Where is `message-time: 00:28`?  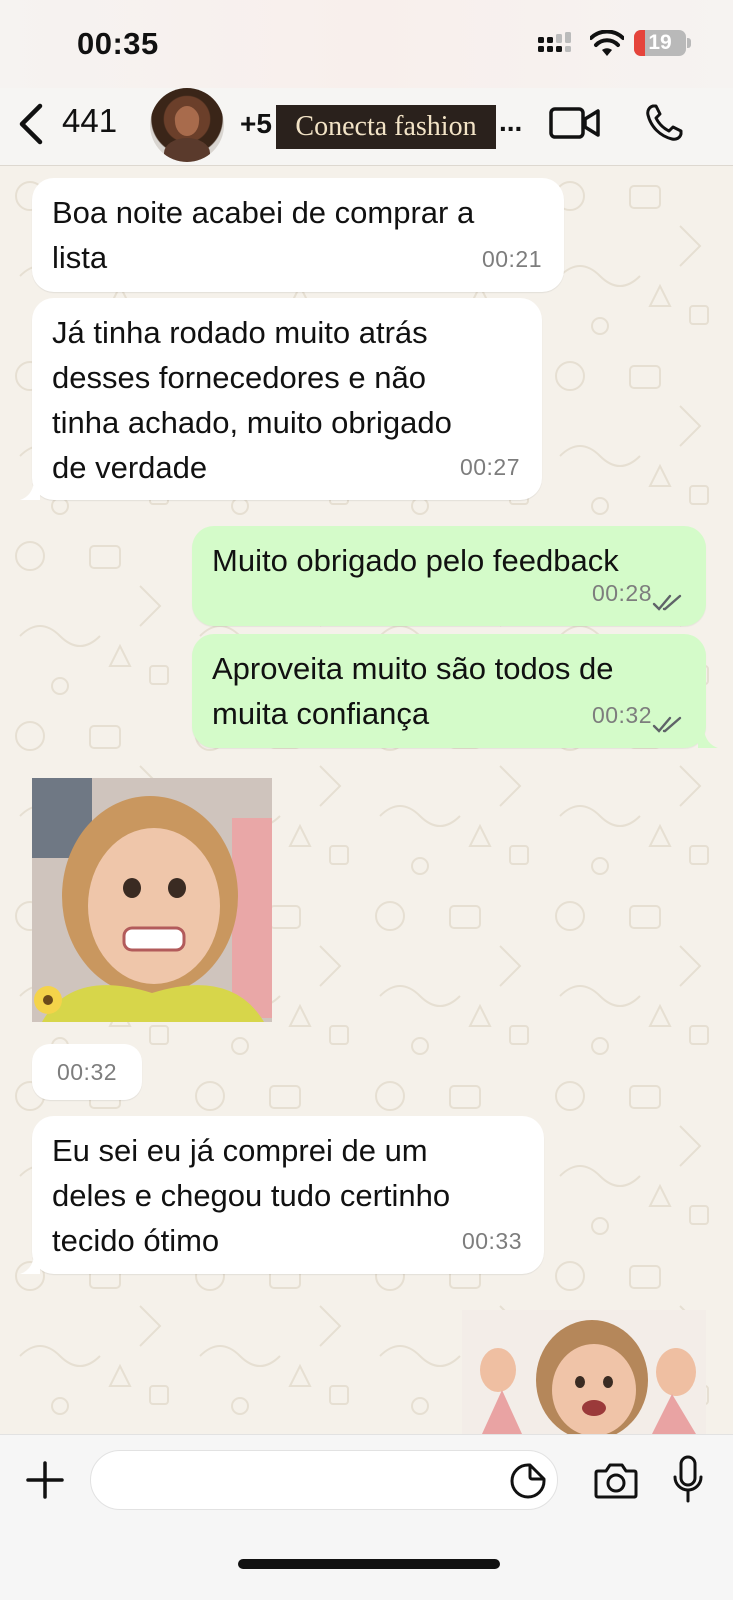 message-time: 00:28 is located at coordinates (621, 593).